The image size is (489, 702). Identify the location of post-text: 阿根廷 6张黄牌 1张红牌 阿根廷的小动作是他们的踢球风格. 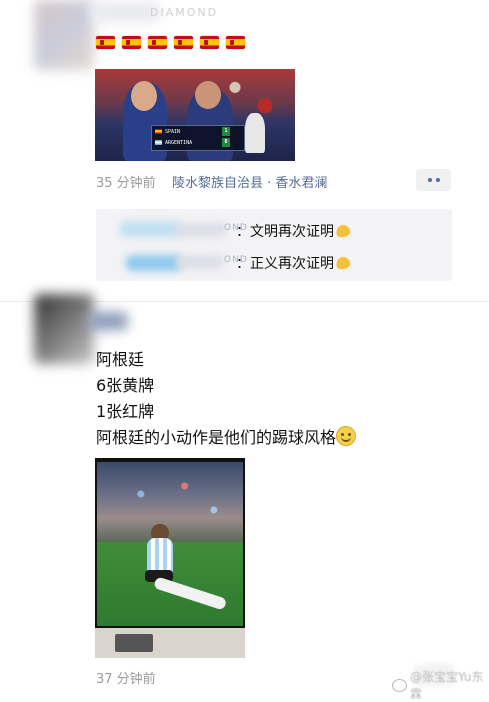
(226, 399).